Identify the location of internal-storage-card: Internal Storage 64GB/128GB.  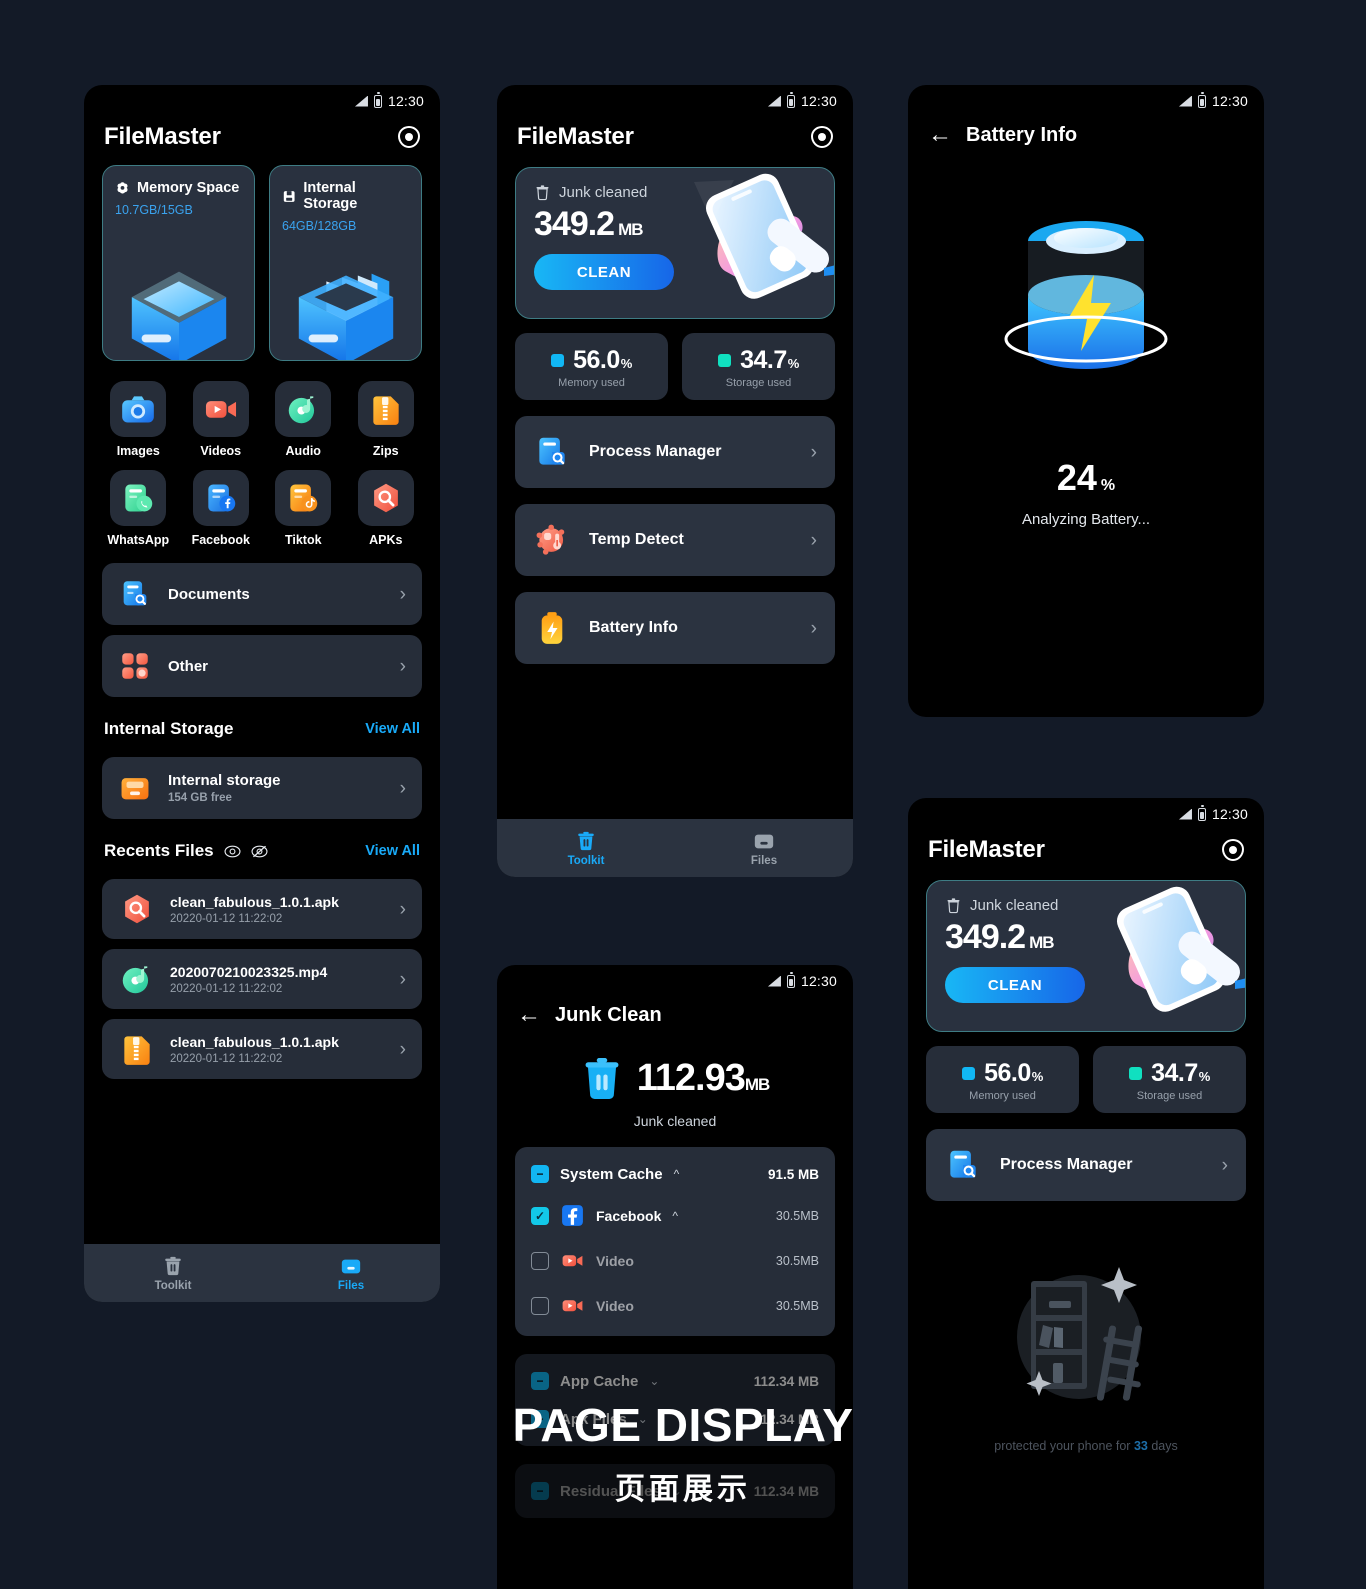
(345, 263).